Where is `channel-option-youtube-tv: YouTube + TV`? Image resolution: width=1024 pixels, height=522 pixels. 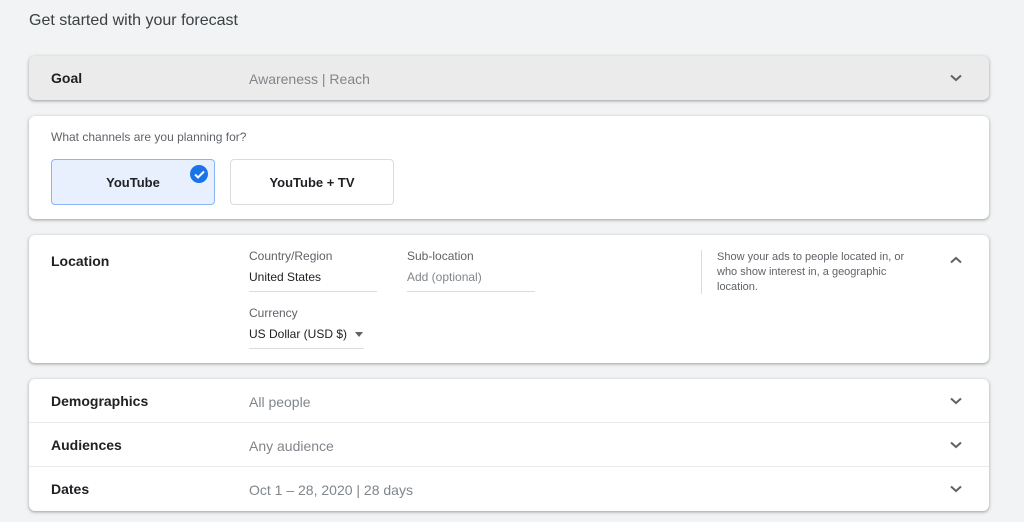 channel-option-youtube-tv: YouTube + TV is located at coordinates (312, 182).